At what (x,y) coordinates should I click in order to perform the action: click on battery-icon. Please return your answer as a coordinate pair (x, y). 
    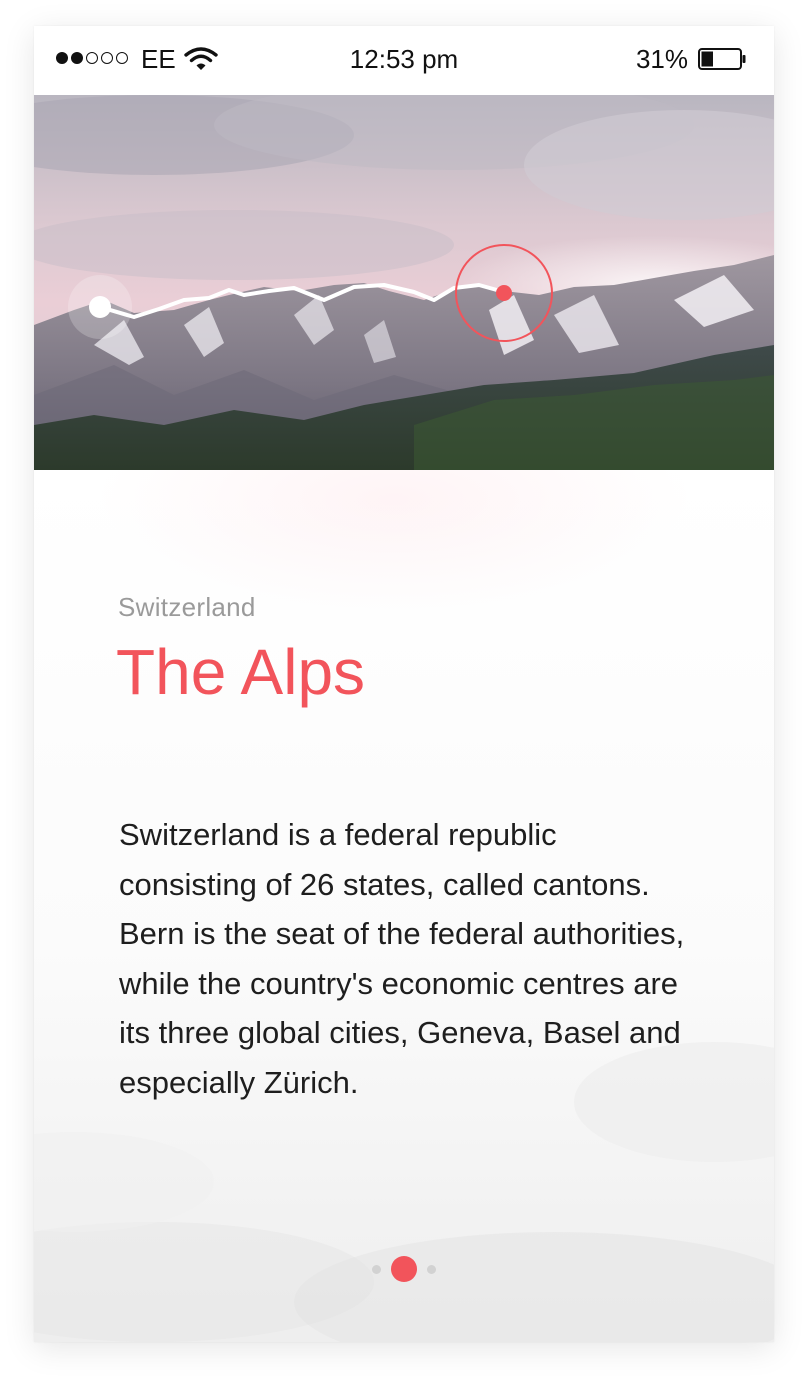
    Looking at the image, I should click on (722, 59).